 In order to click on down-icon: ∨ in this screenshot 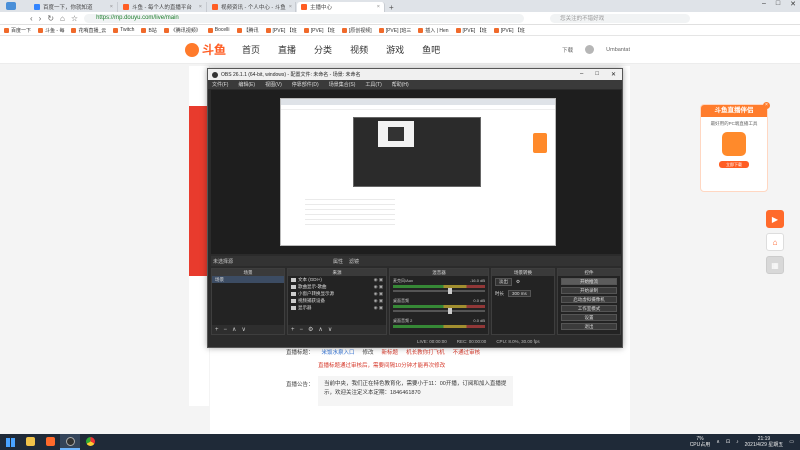, I will do `click(330, 329)`.